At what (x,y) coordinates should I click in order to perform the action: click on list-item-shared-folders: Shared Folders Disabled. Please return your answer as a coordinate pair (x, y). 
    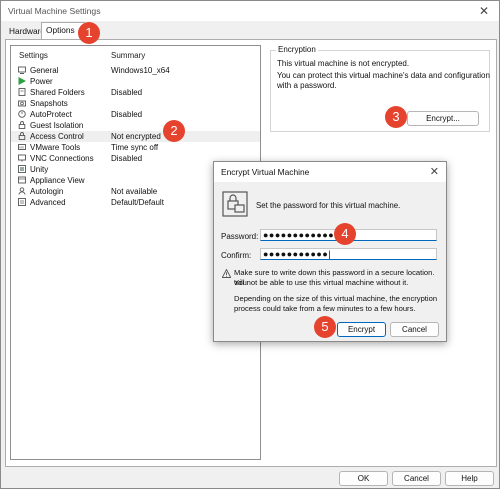
    Looking at the image, I should click on (135, 92).